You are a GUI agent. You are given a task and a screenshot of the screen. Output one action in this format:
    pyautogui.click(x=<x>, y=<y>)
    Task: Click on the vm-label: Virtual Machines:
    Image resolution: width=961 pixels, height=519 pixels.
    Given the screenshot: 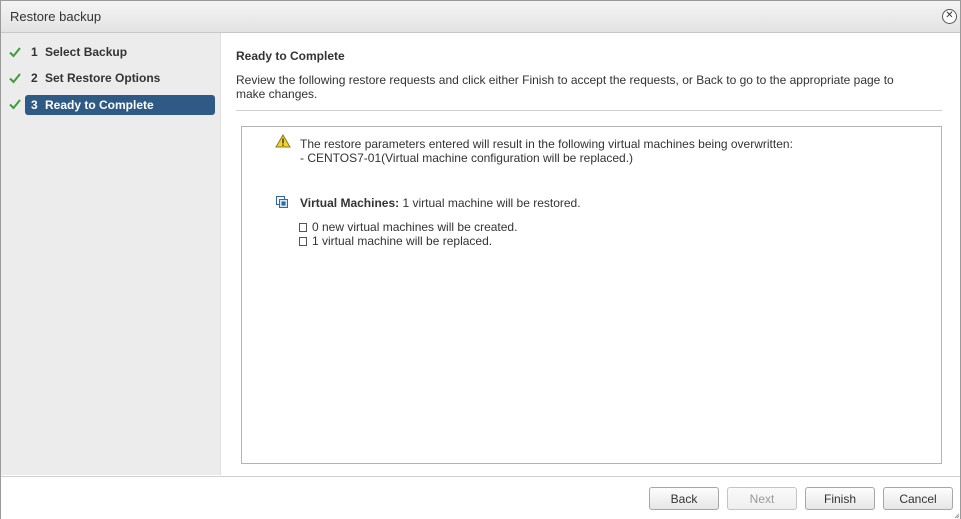 What is the action you would take?
    pyautogui.click(x=350, y=203)
    